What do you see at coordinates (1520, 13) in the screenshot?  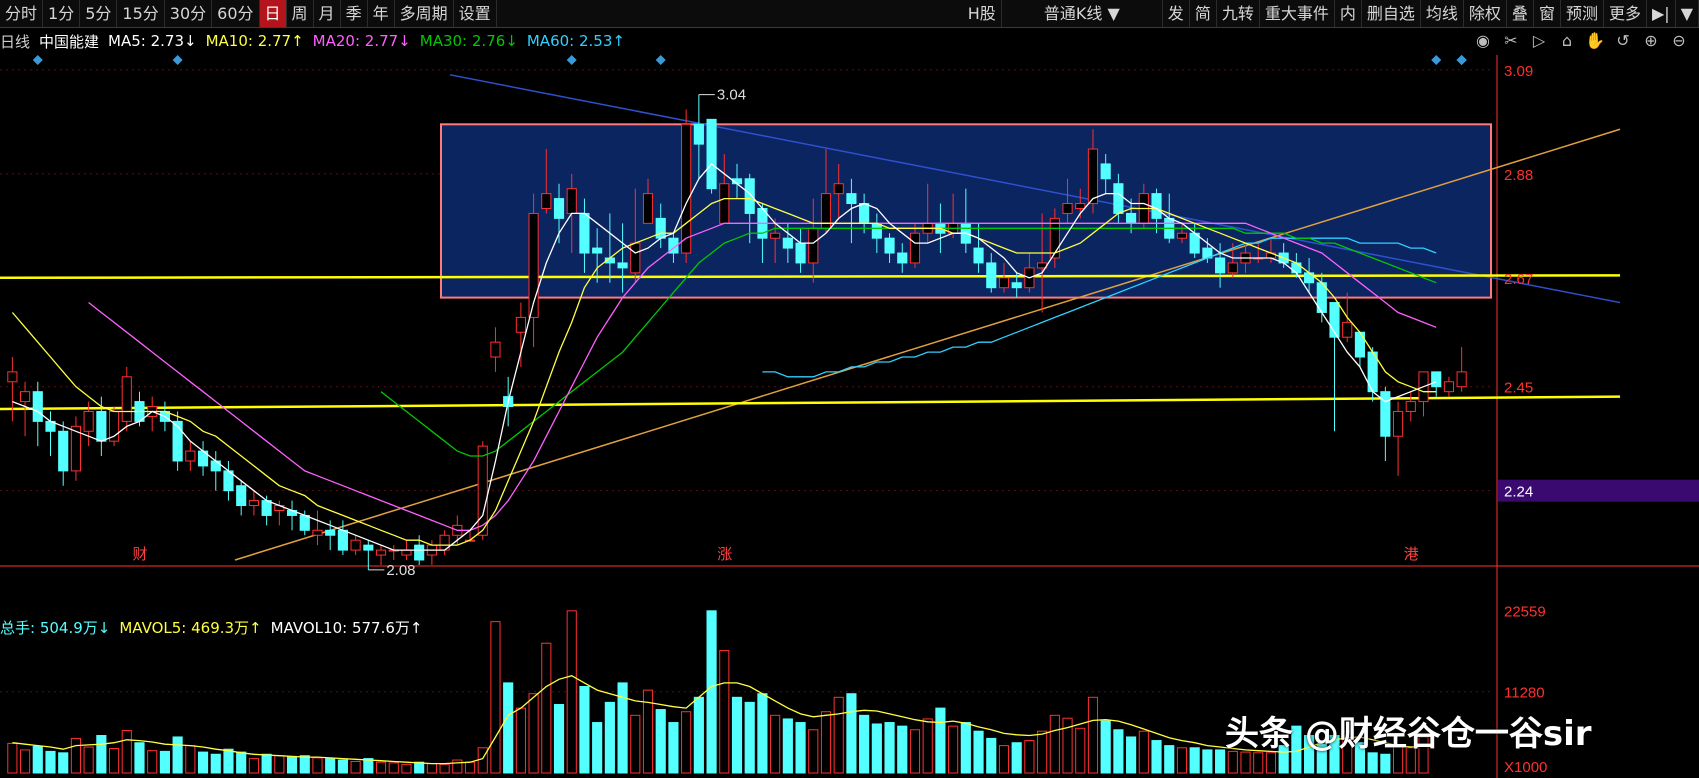 I see `tool-button-8: 叠` at bounding box center [1520, 13].